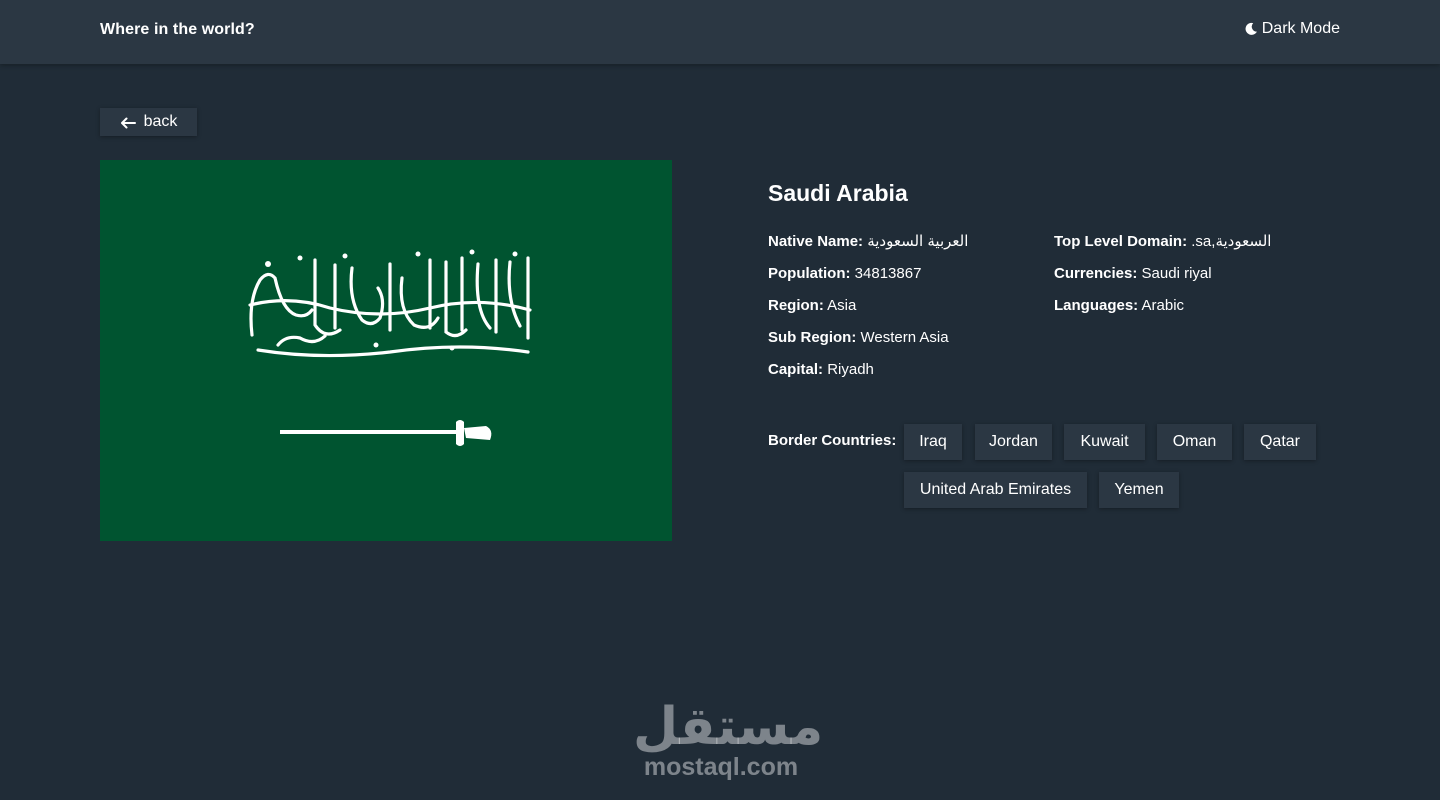  Describe the element at coordinates (812, 337) in the screenshot. I see `detail-label: Sub Region:` at that location.